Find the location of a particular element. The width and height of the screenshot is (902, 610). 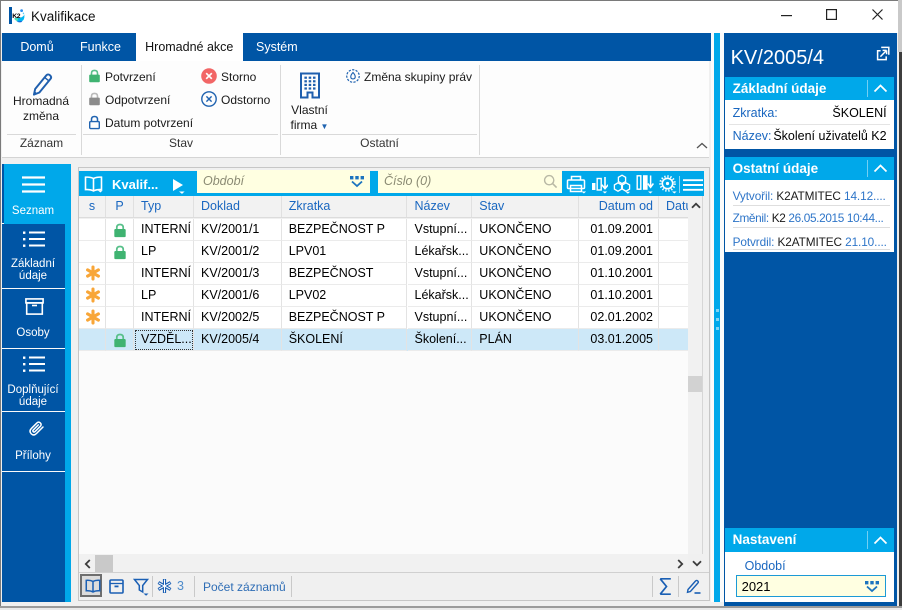

svg-text: K2 is located at coordinates (16, 16).